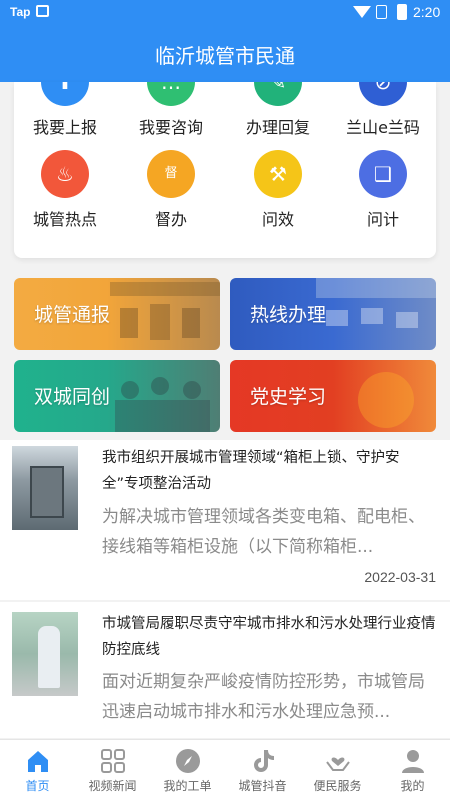  I want to click on service-label: 办理回复, so click(277, 127).